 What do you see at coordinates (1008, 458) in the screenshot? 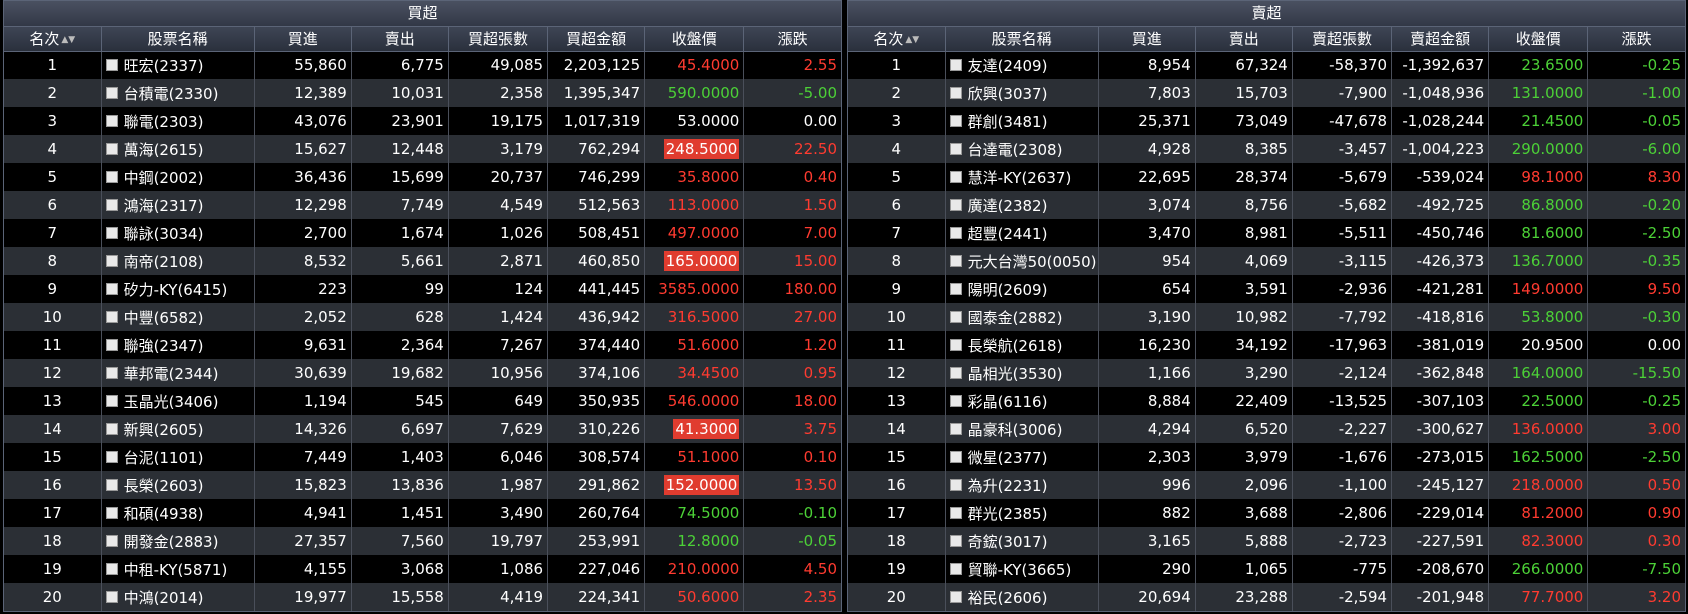
I see `stock-name: 微星(2377)` at bounding box center [1008, 458].